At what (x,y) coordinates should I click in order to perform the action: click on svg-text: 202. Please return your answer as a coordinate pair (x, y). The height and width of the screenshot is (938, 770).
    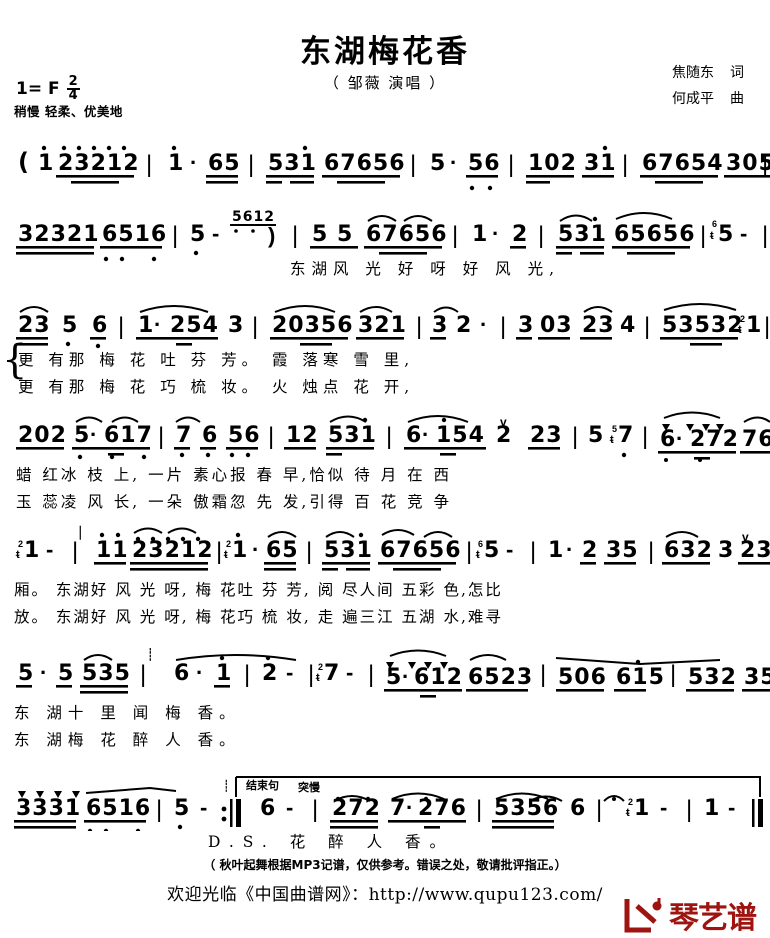
    Looking at the image, I should click on (42, 435).